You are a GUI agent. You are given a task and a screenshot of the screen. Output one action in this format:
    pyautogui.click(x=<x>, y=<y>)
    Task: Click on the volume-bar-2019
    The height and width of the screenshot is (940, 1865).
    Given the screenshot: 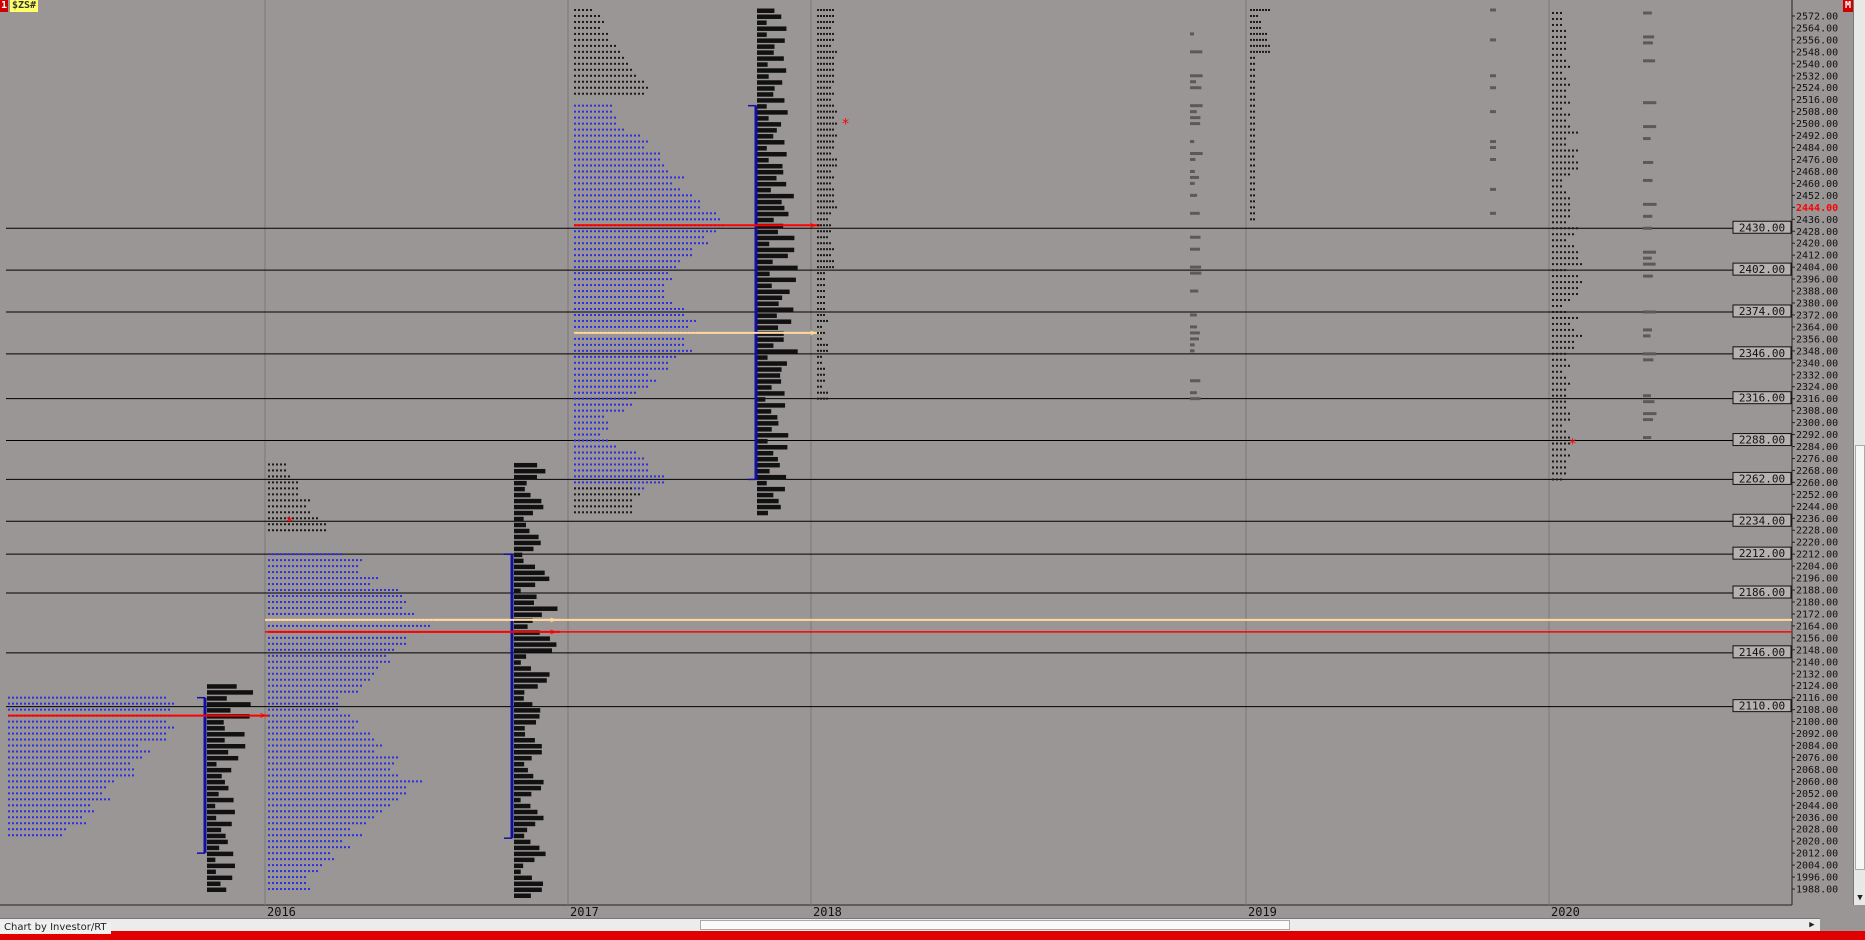 What is the action you would take?
    pyautogui.click(x=1196, y=52)
    